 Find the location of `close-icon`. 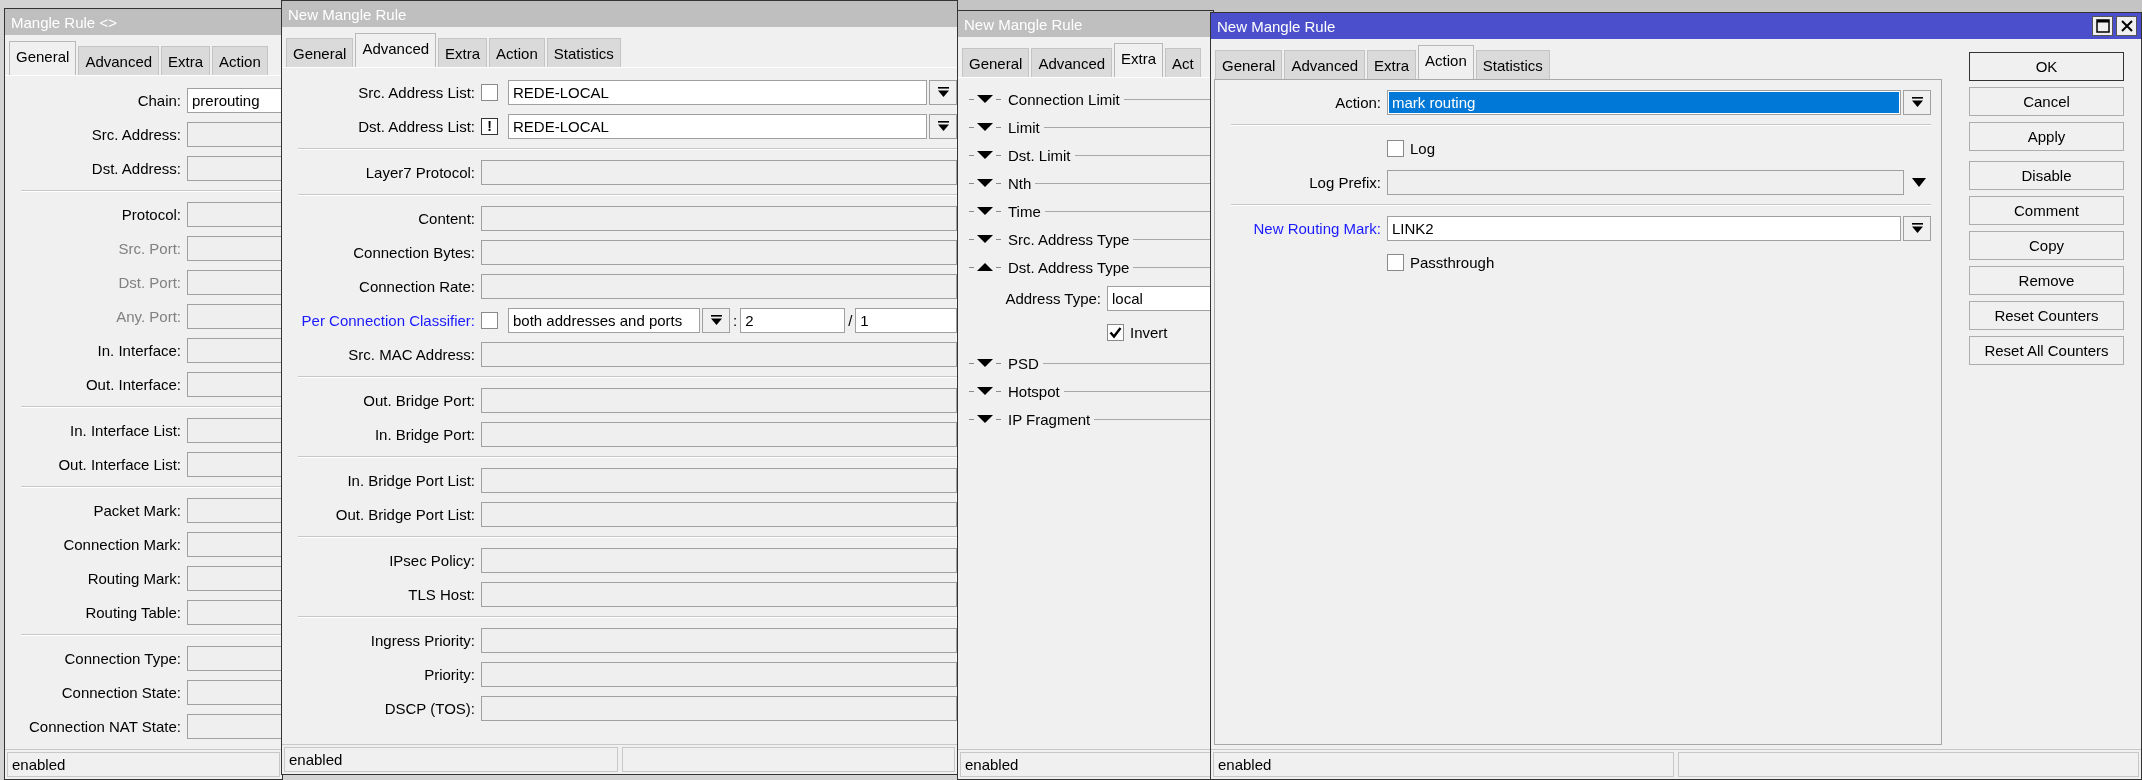

close-icon is located at coordinates (2126, 26).